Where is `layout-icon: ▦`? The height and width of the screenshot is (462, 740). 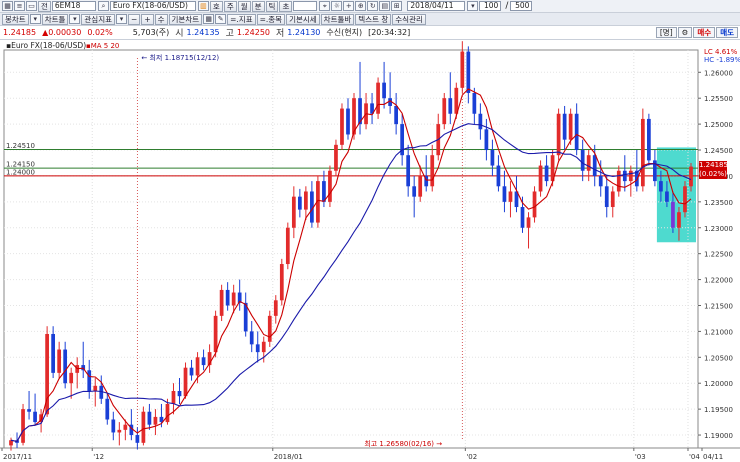
layout-icon: ▦ is located at coordinates (209, 19).